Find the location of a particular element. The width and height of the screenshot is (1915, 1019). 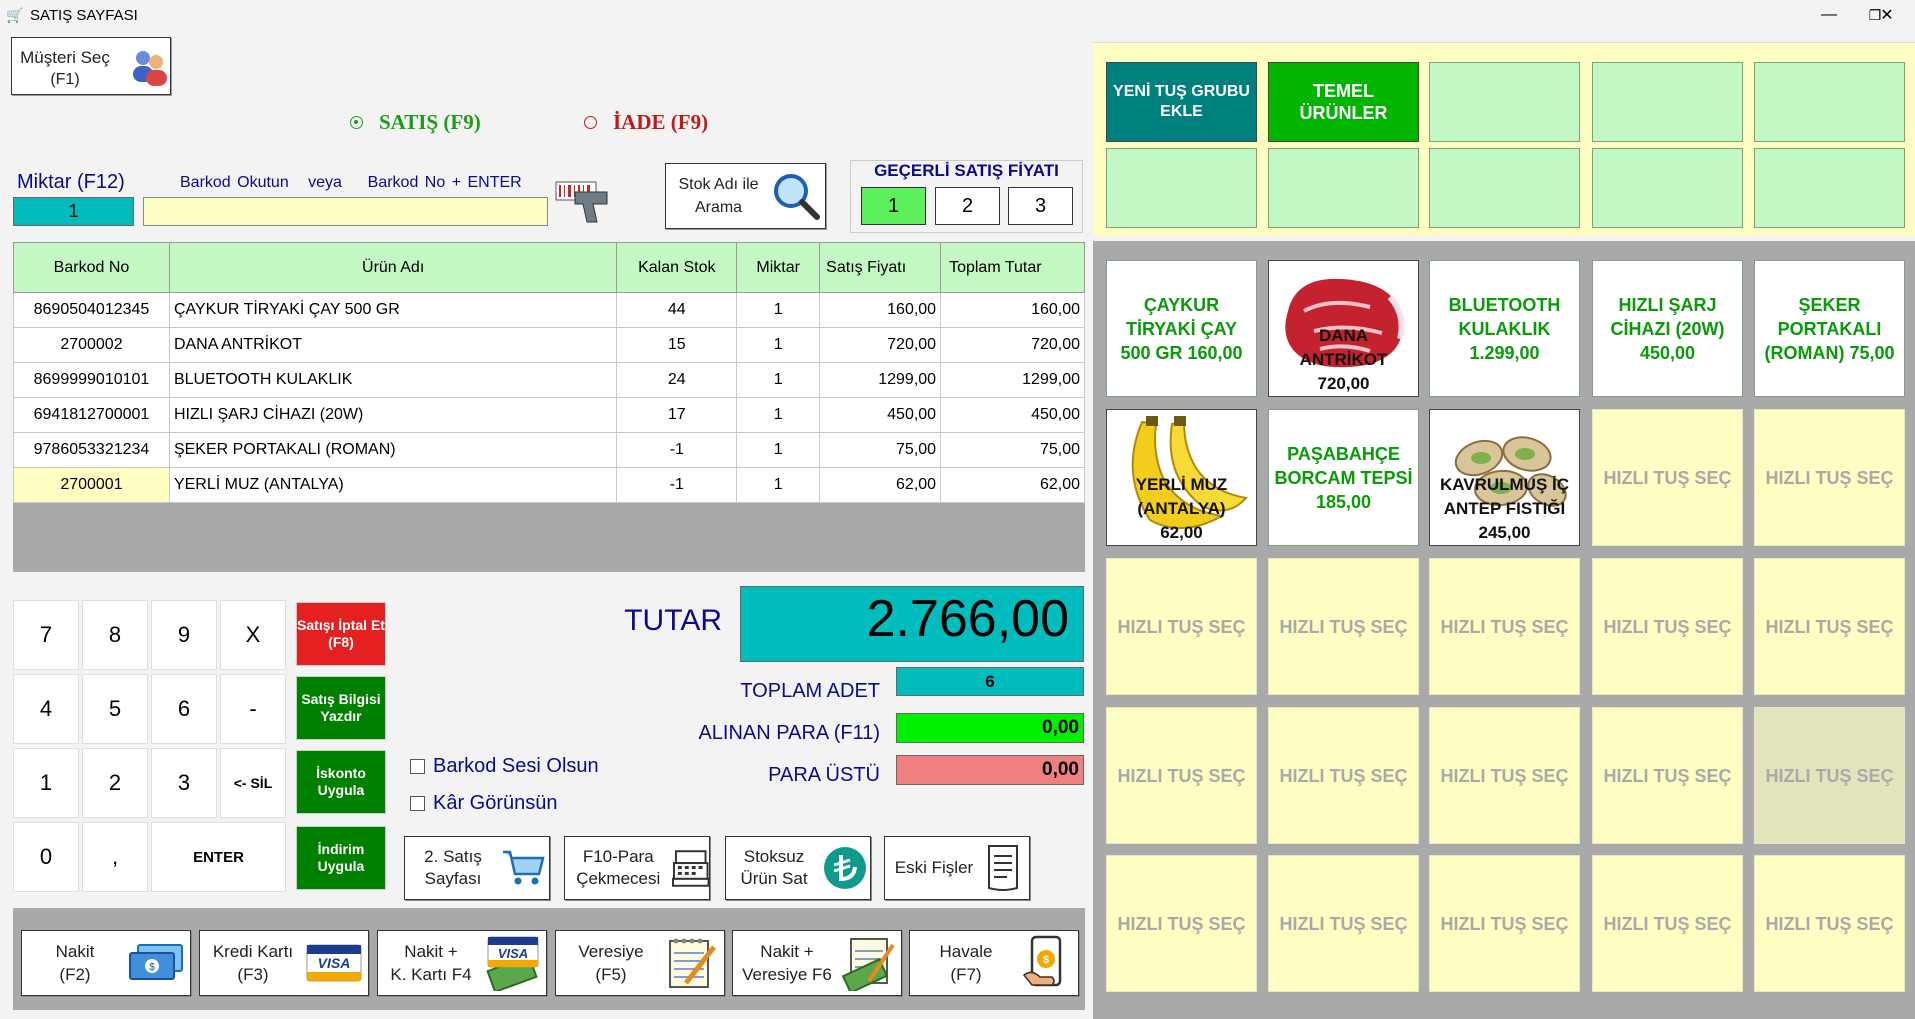

quick-key-pasabahce: PAŞABAHÇE BORCAM TEPSİ 185,00 is located at coordinates (1343, 477).